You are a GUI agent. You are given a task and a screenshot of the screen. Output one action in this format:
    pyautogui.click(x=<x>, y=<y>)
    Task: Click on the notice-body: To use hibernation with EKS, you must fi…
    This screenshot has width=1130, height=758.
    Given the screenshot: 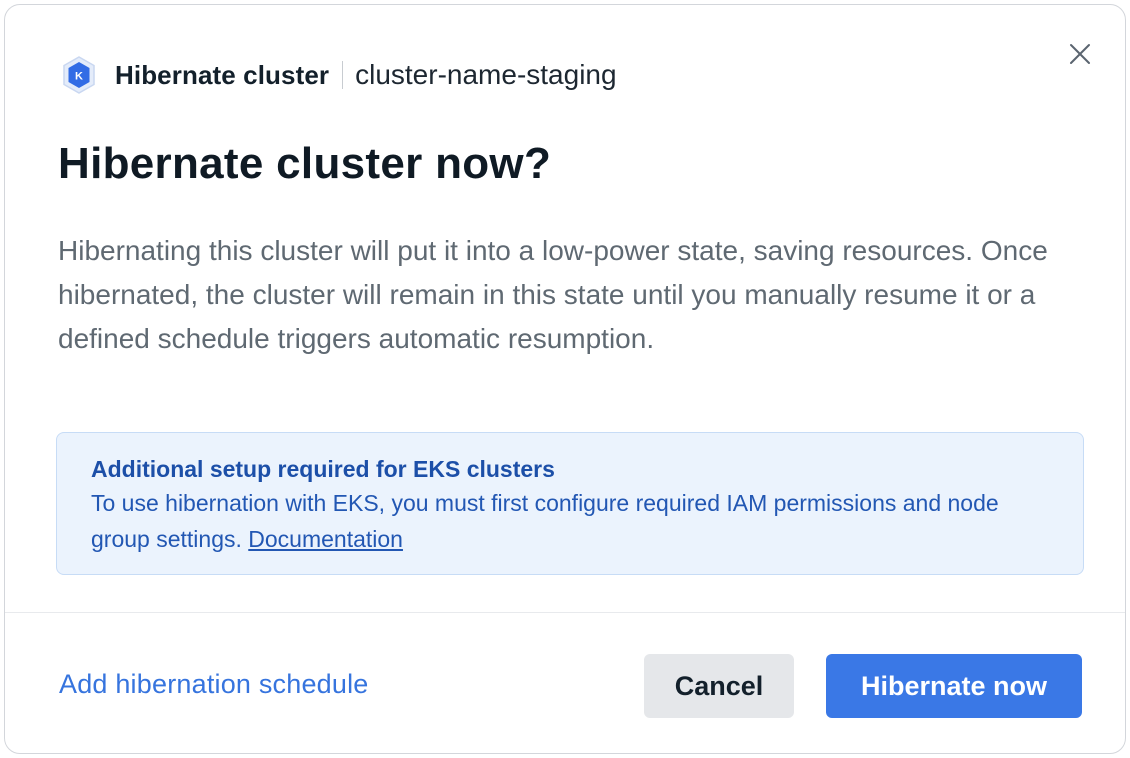 What is the action you would take?
    pyautogui.click(x=570, y=521)
    